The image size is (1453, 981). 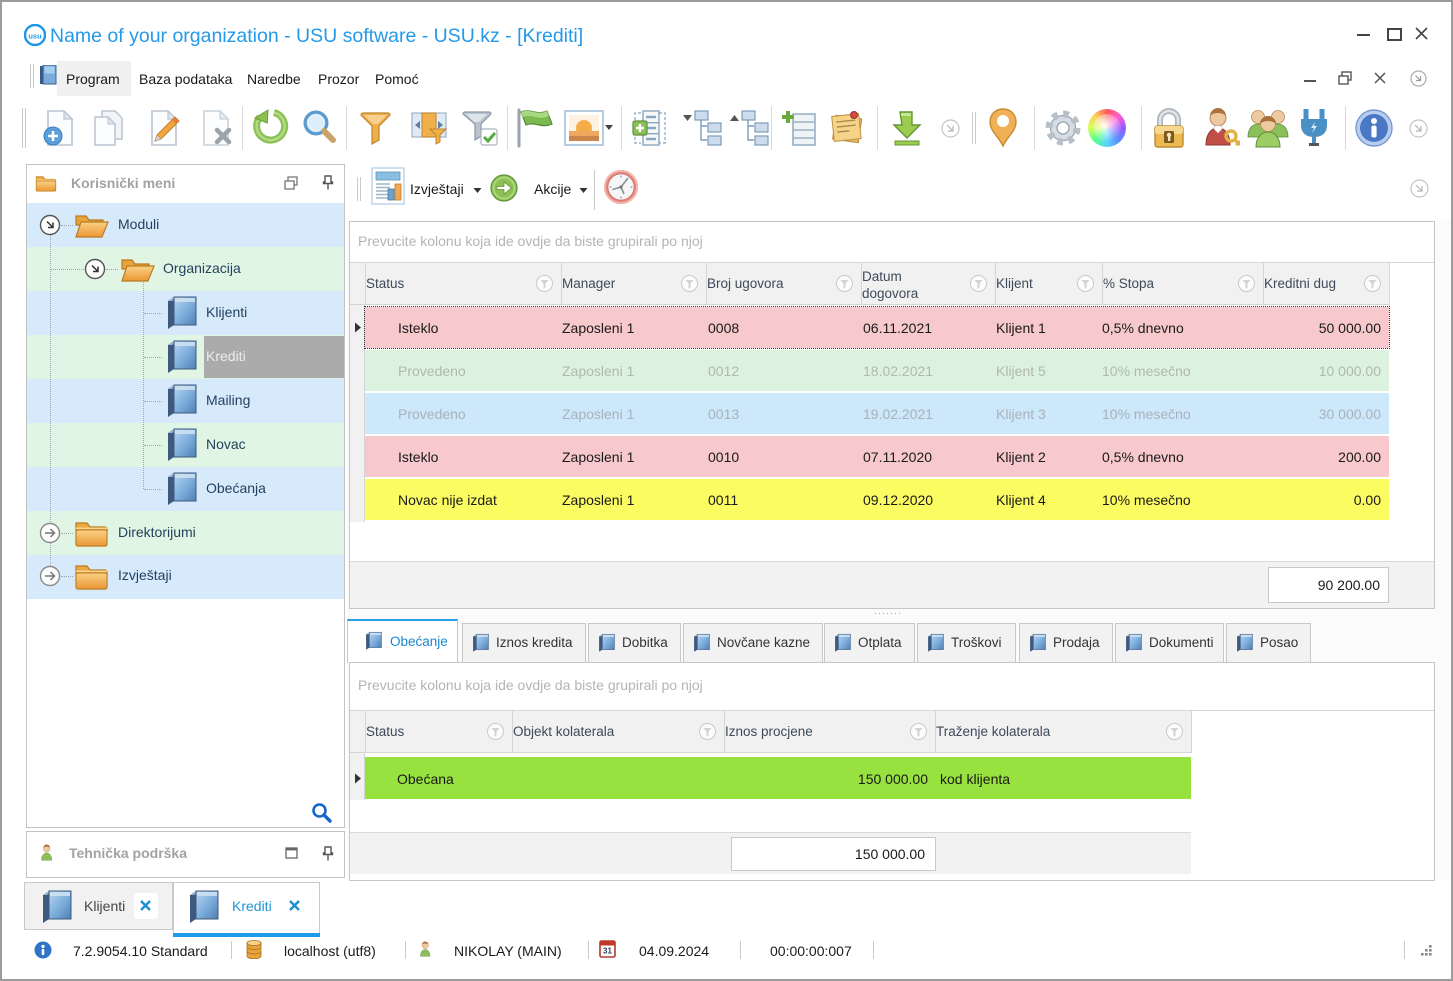 I want to click on svg-text: 31, so click(x=607, y=951).